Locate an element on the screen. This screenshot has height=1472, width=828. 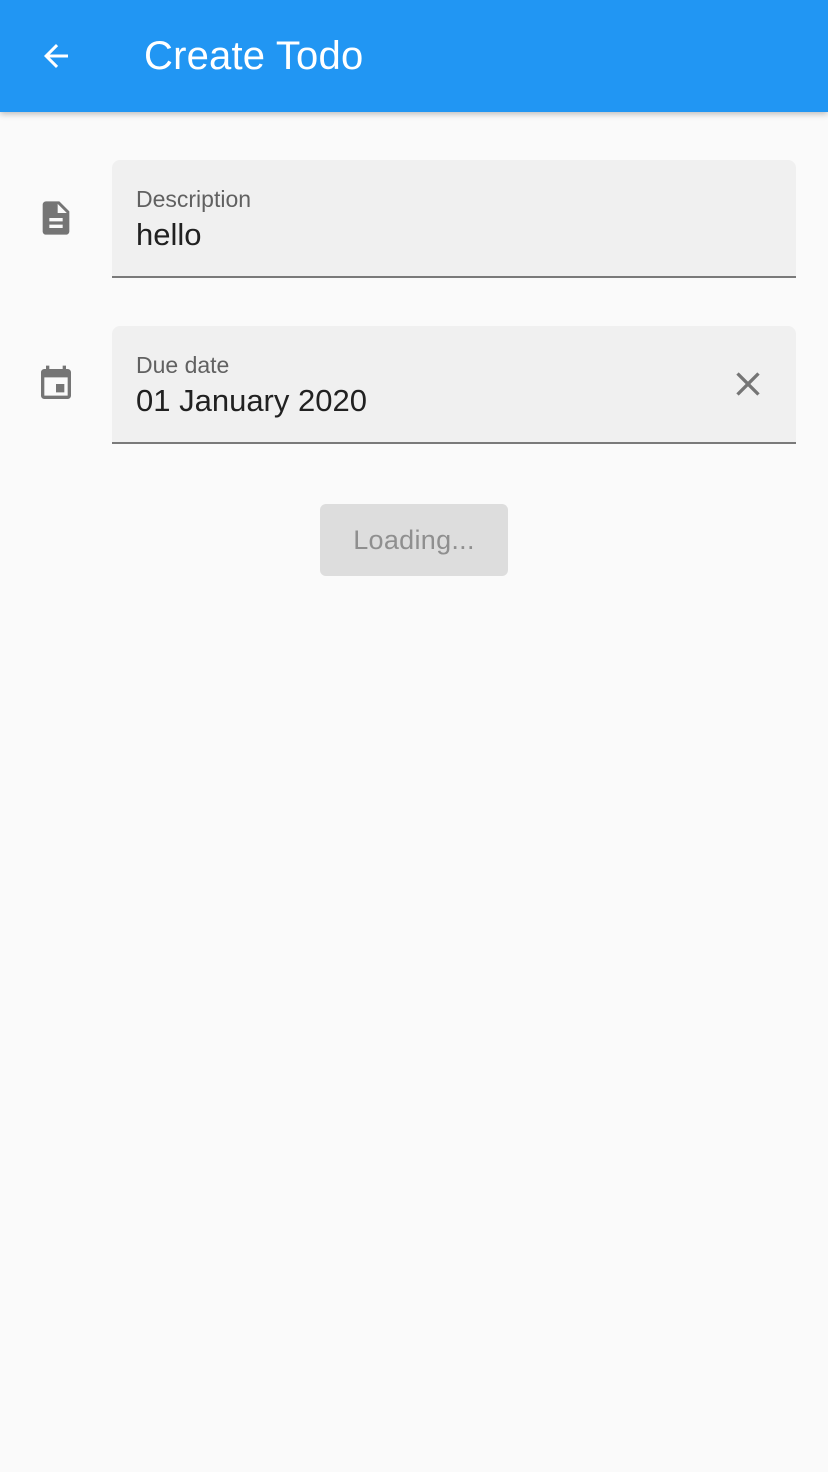
due-date-row: Due date 01 January 2020 is located at coordinates (414, 385).